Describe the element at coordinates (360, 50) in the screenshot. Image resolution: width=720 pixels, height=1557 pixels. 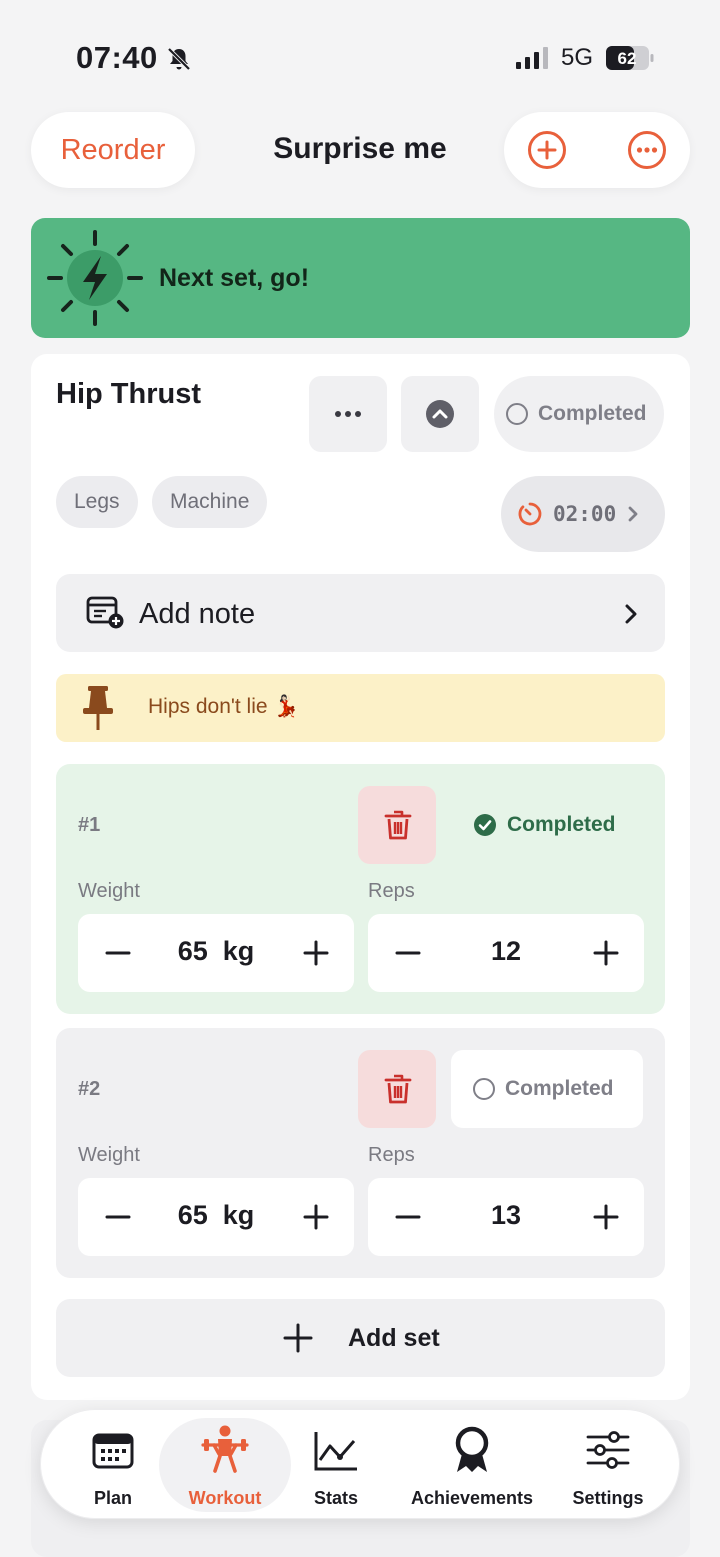
I see `status-bar: 07:40 5G 62` at that location.